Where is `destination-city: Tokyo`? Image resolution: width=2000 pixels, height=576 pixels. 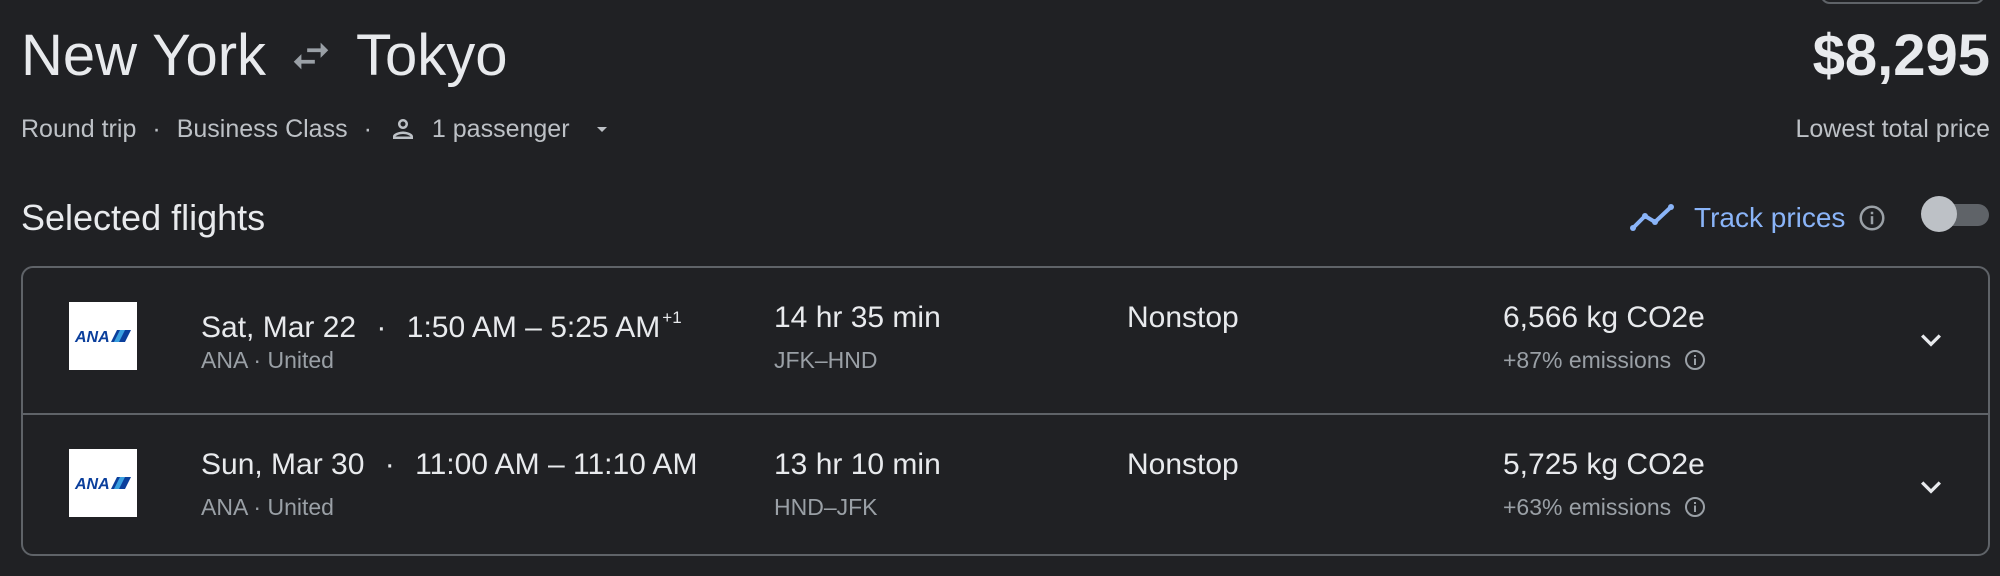 destination-city: Tokyo is located at coordinates (432, 55).